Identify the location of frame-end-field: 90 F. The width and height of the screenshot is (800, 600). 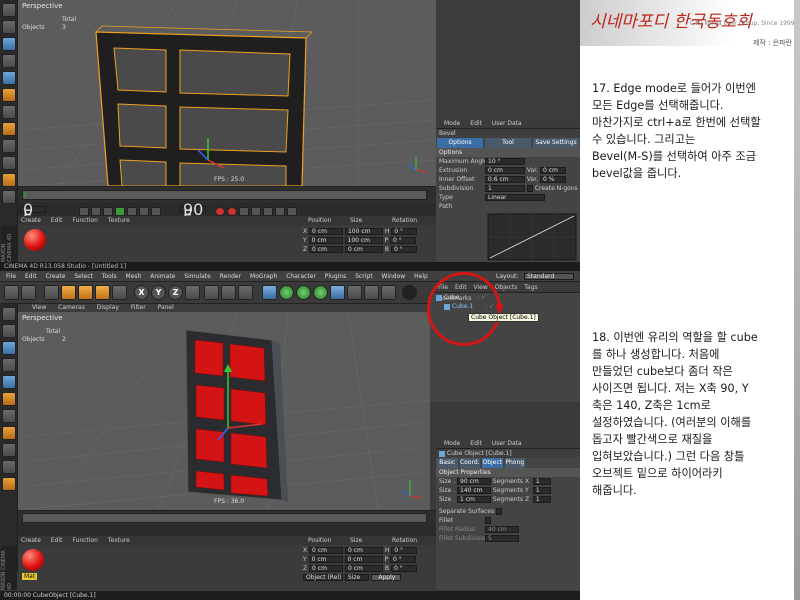
(193, 213).